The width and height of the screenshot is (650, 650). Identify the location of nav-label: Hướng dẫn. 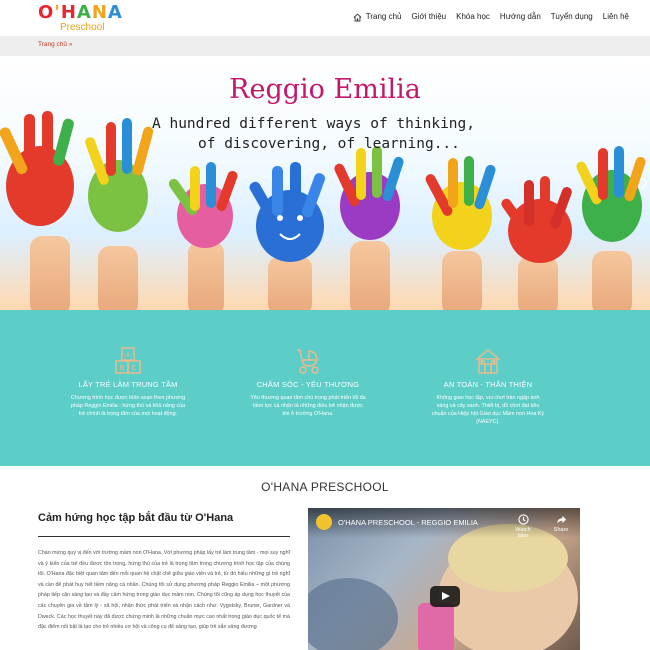
(520, 16).